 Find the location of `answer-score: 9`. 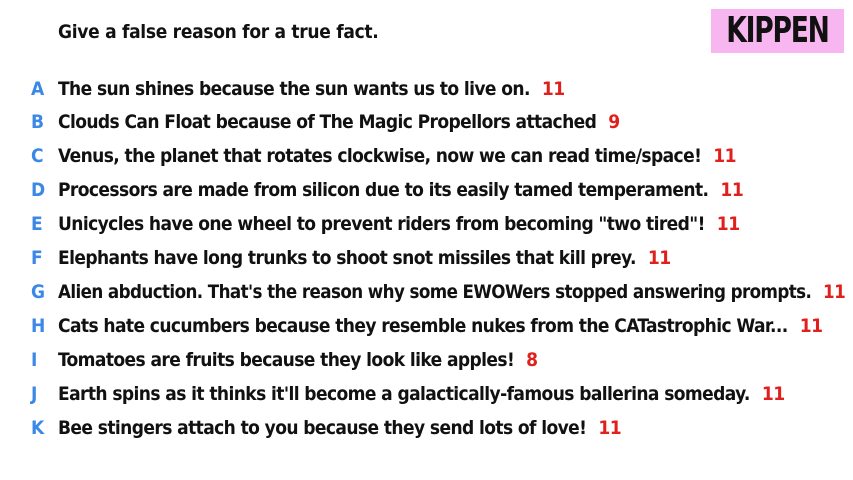

answer-score: 9 is located at coordinates (614, 122).